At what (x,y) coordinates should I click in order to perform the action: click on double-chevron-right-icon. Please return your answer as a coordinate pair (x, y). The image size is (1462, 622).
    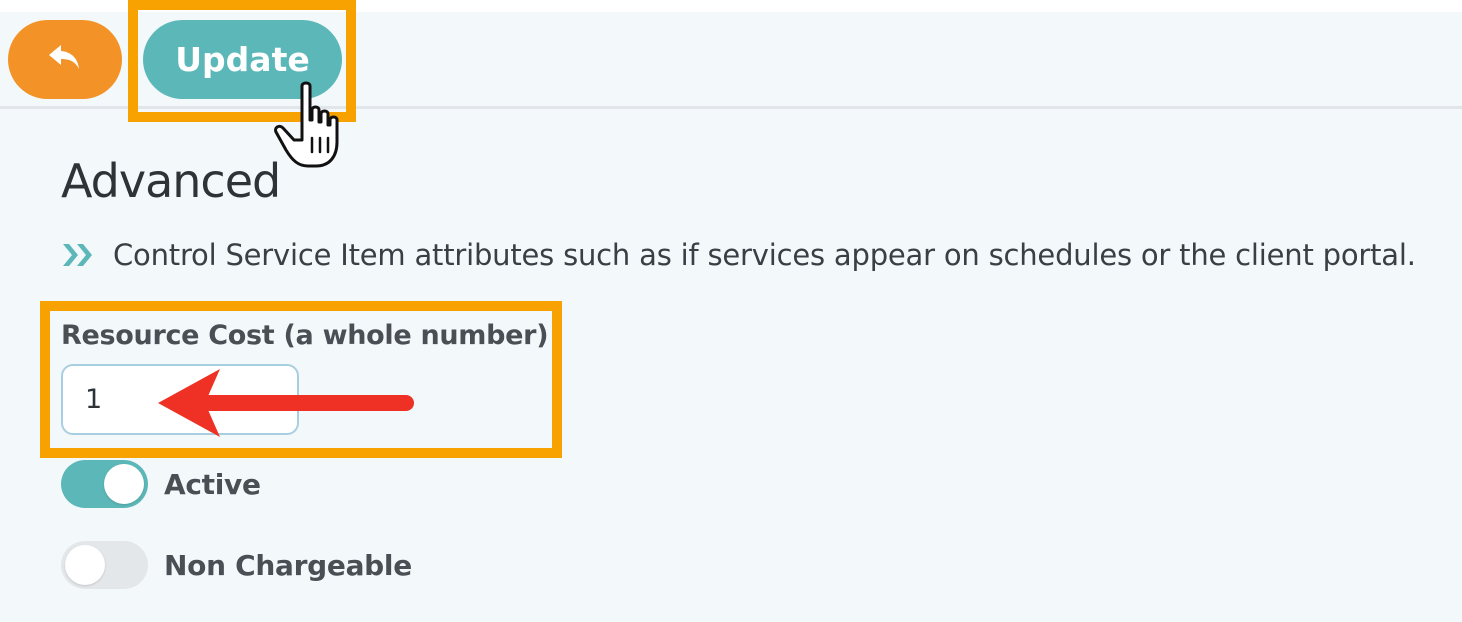
    Looking at the image, I should click on (77, 255).